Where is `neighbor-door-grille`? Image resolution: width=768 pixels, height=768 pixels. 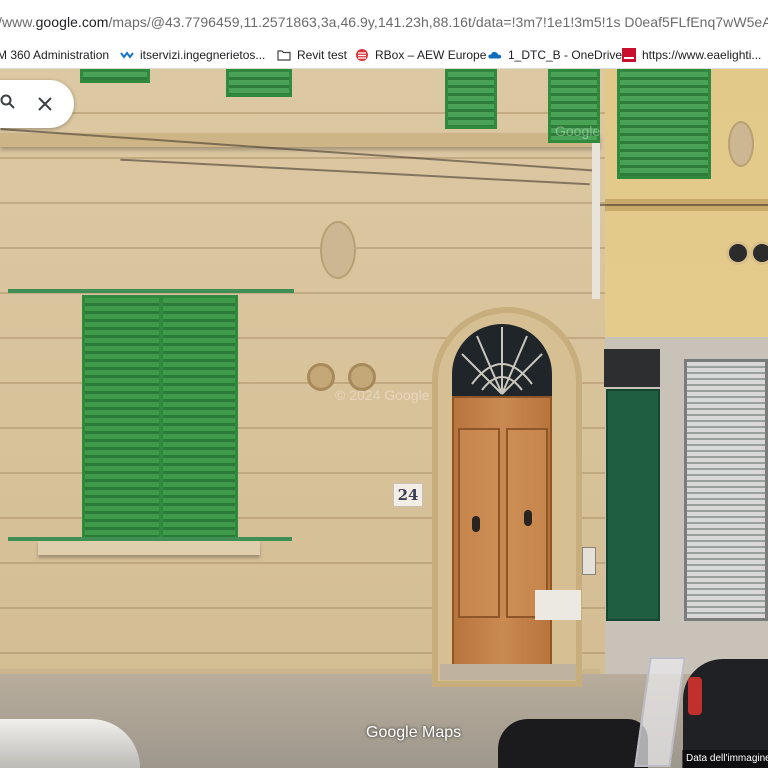 neighbor-door-grille is located at coordinates (632, 368).